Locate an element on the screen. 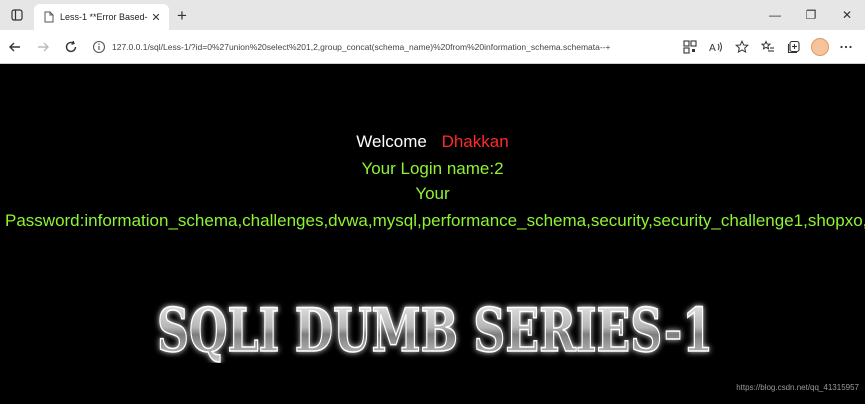 Image resolution: width=865 pixels, height=404 pixels. profile-button is located at coordinates (820, 47).